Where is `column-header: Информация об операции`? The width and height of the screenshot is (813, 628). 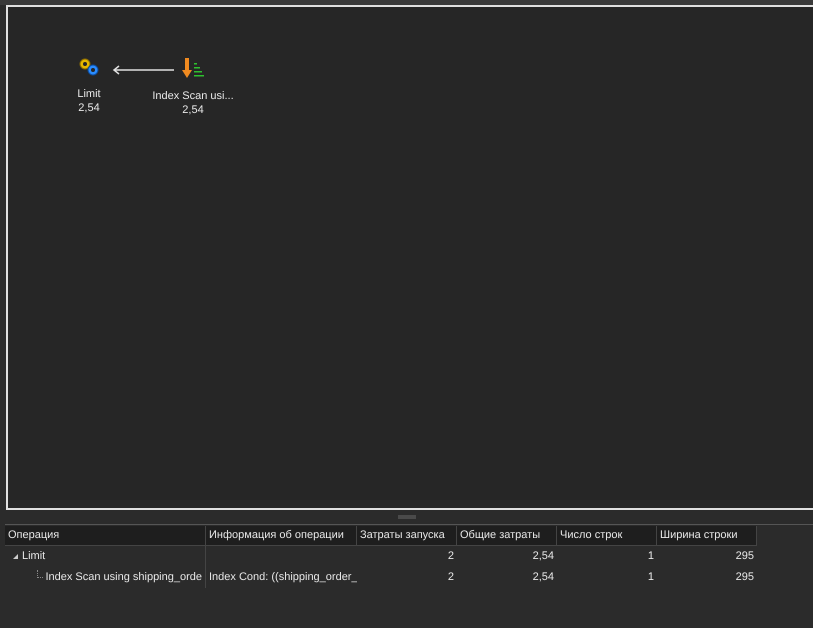
column-header: Информация об операции is located at coordinates (281, 536).